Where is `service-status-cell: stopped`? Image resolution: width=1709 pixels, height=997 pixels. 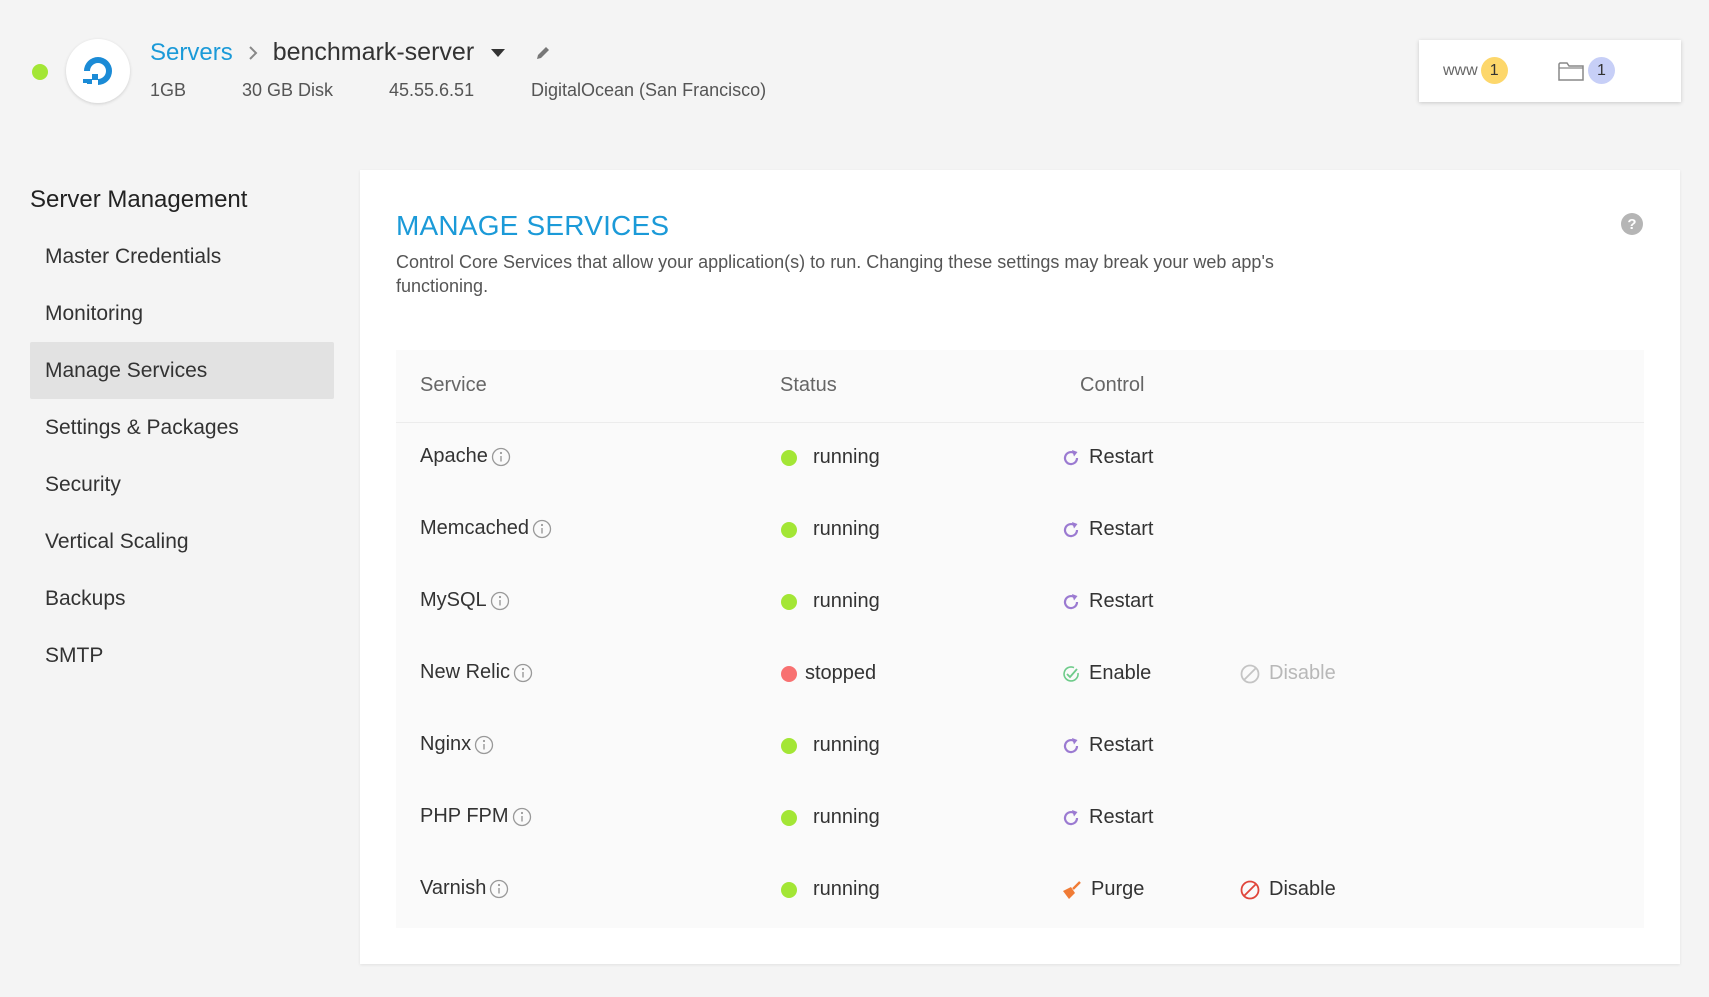
service-status-cell: stopped is located at coordinates (828, 673).